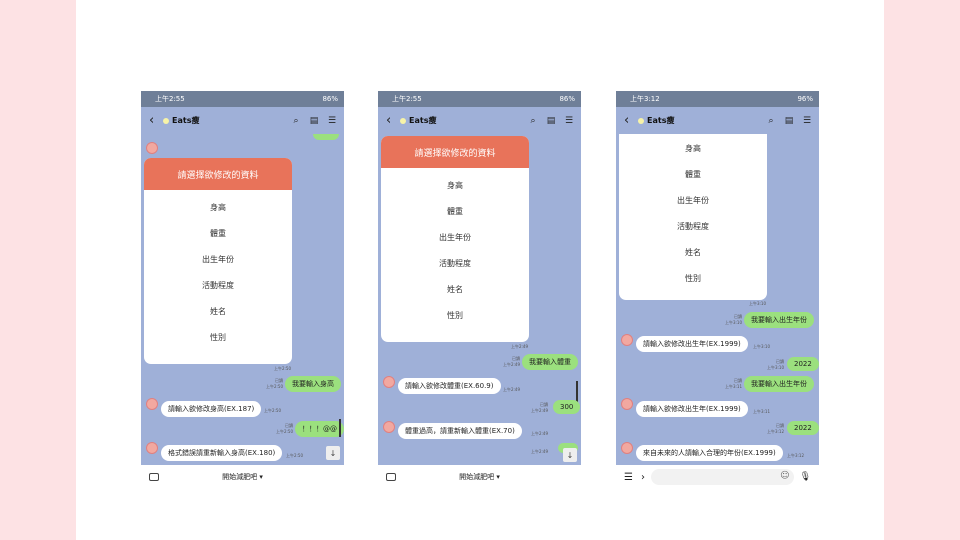 The height and width of the screenshot is (540, 960). What do you see at coordinates (717, 99) in the screenshot?
I see `status-bar: 上午3:12 96%` at bounding box center [717, 99].